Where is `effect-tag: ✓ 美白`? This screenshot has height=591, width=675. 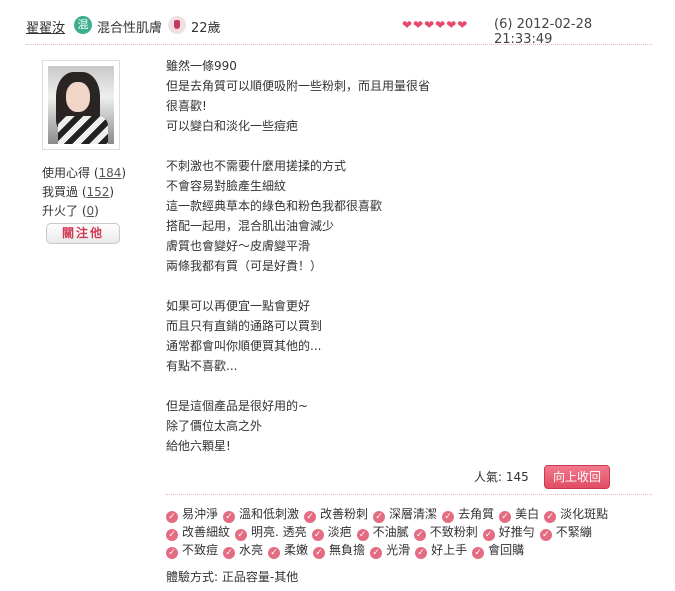
effect-tag: ✓ 美白 is located at coordinates (519, 514).